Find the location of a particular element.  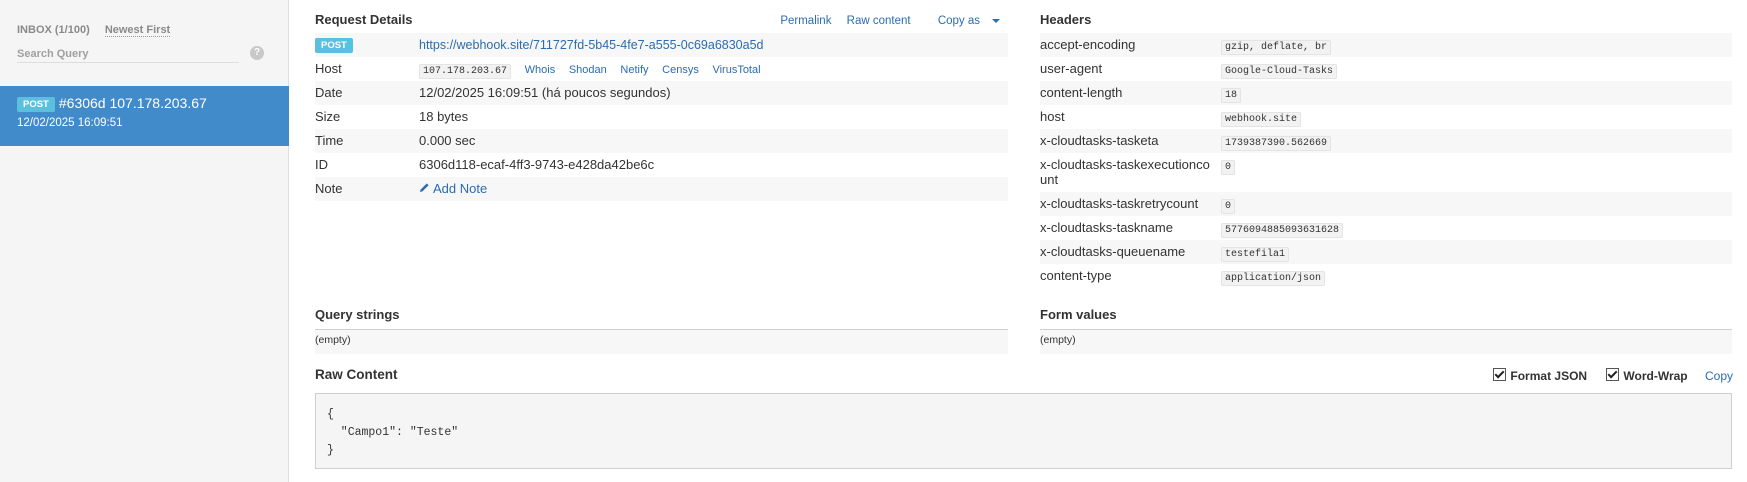

header-value: Google-Cloud-Tasks is located at coordinates (1279, 71).